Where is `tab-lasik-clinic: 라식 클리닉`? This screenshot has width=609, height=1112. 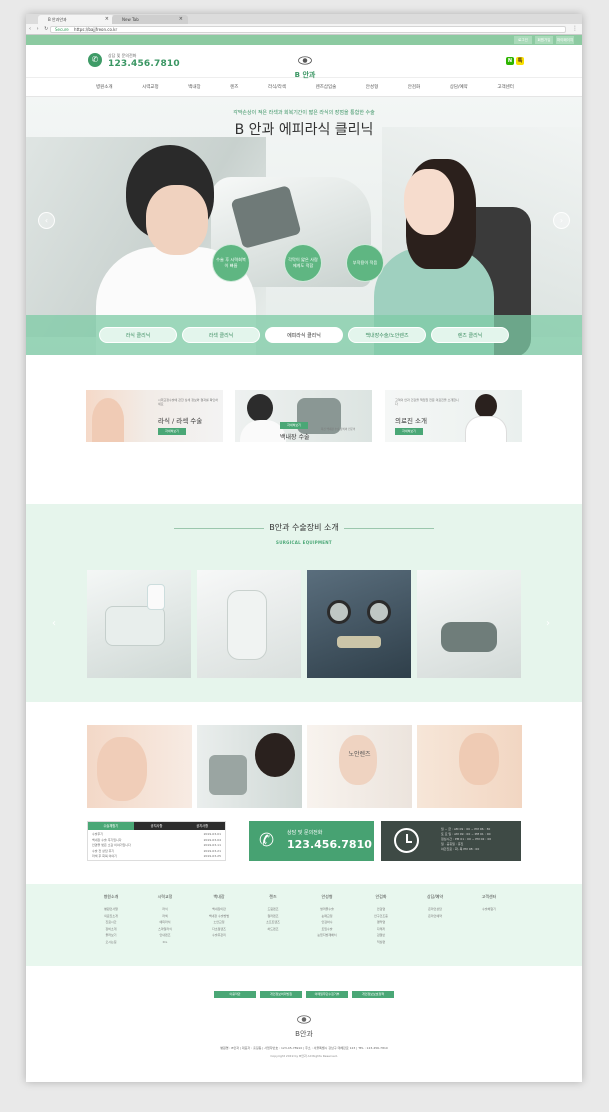
tab-lasik-clinic: 라식 클리닉 is located at coordinates (138, 335).